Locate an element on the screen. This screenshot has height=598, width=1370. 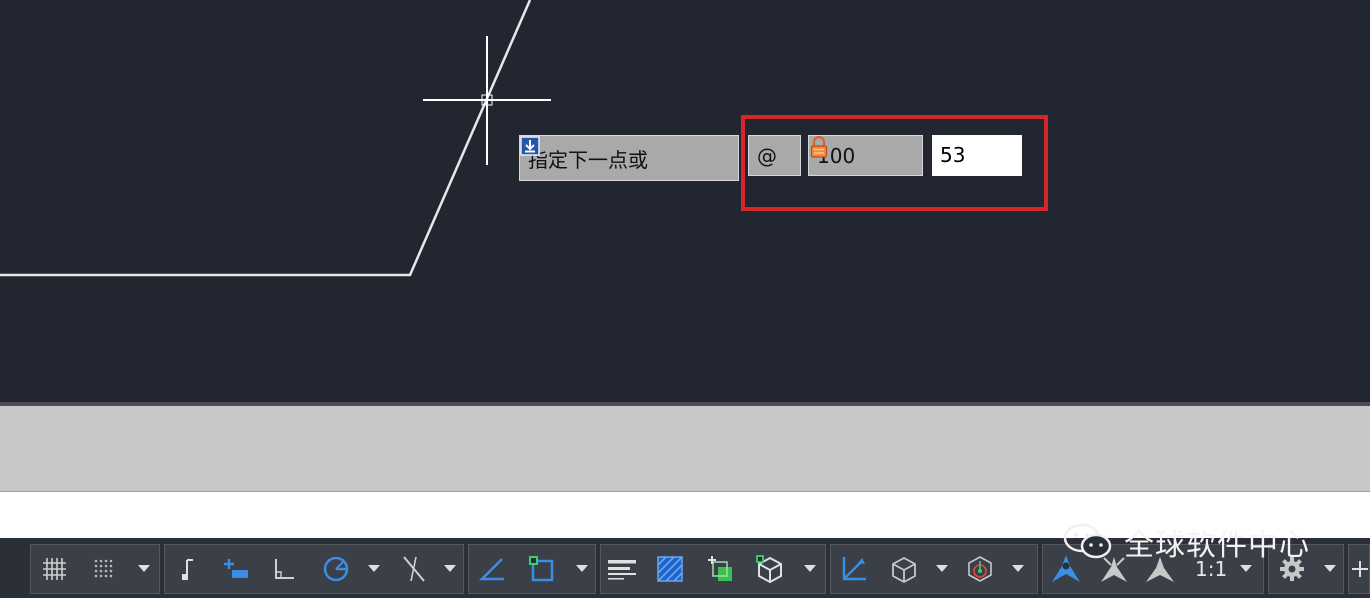
polar-dropdown-arrow is located at coordinates (374, 569).